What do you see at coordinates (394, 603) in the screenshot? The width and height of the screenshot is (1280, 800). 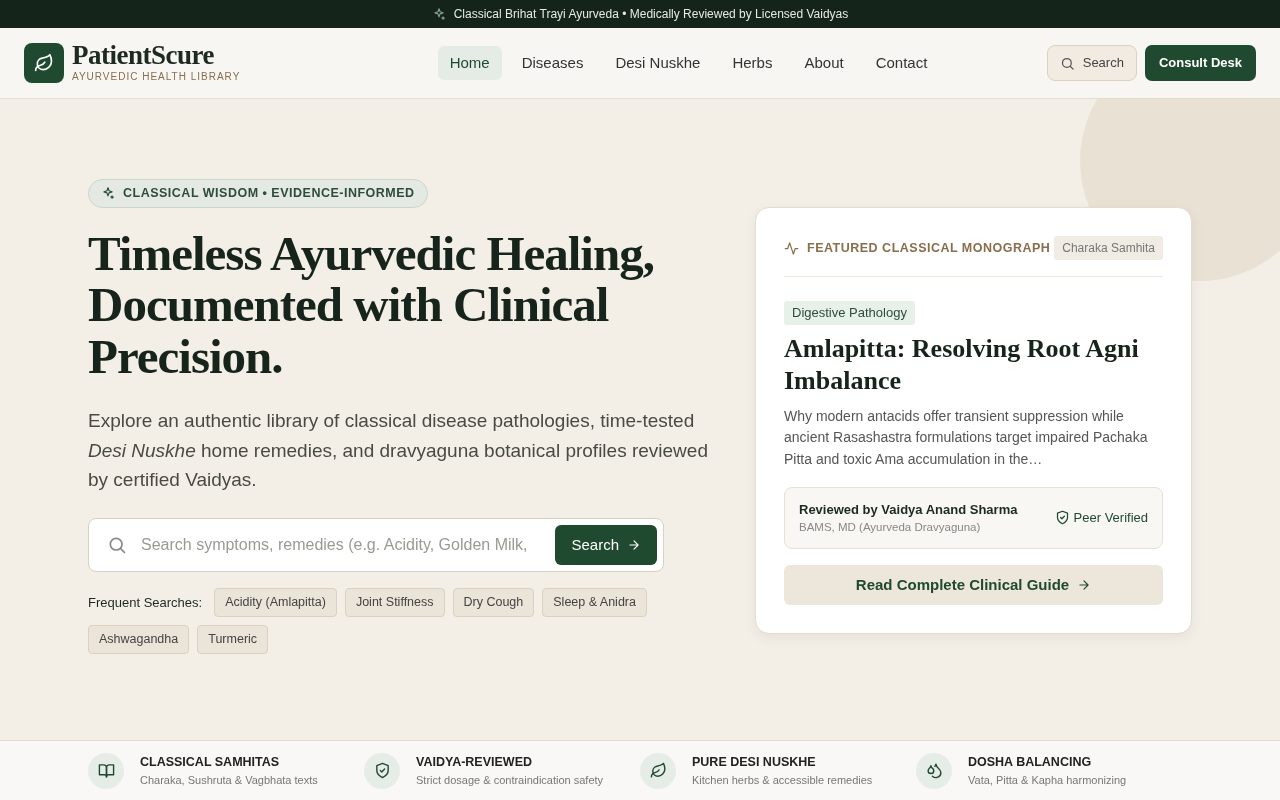 I see `search-chip: Joint Stiffness` at bounding box center [394, 603].